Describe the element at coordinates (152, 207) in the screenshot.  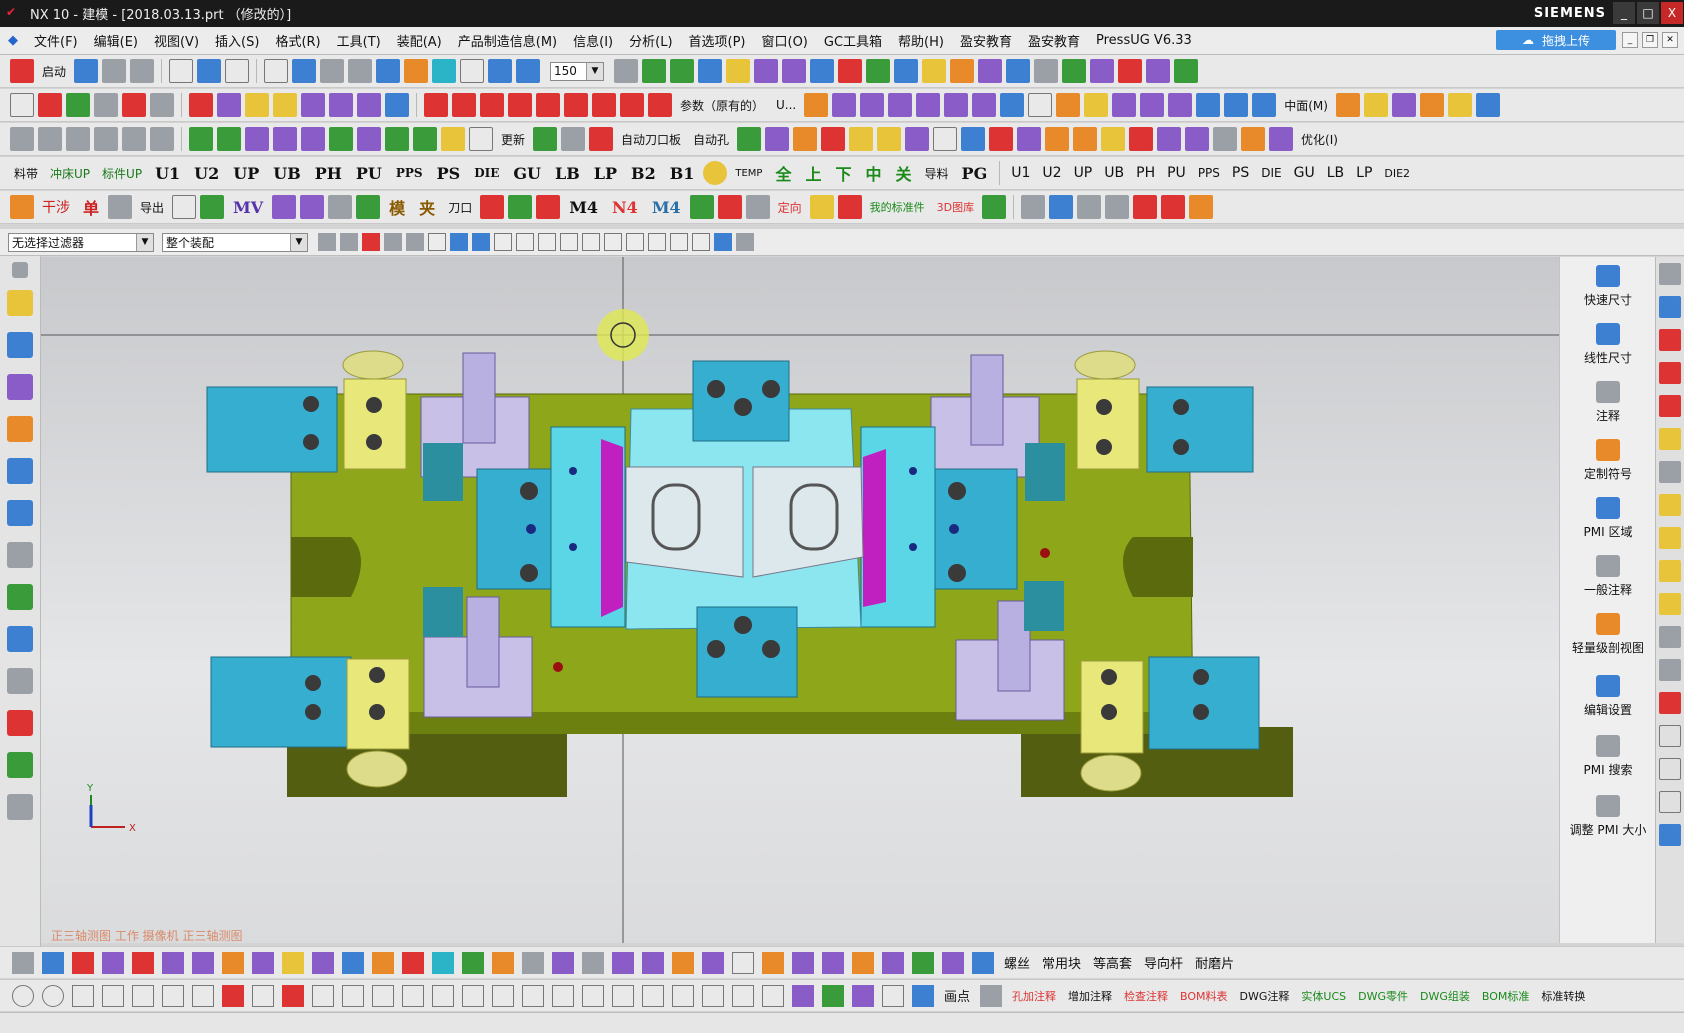
I see `export-label: 导出` at that location.